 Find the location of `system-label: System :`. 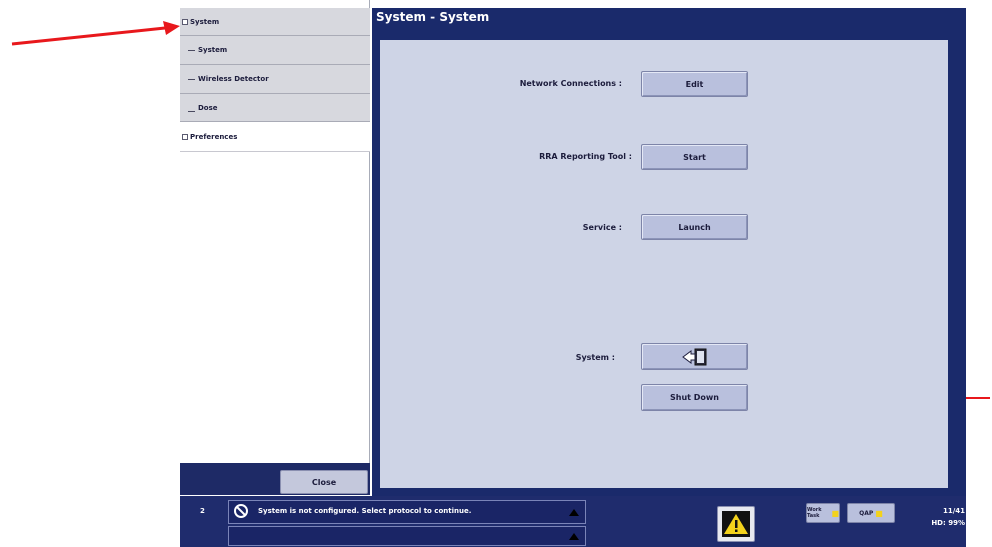

system-label: System : is located at coordinates (595, 357).